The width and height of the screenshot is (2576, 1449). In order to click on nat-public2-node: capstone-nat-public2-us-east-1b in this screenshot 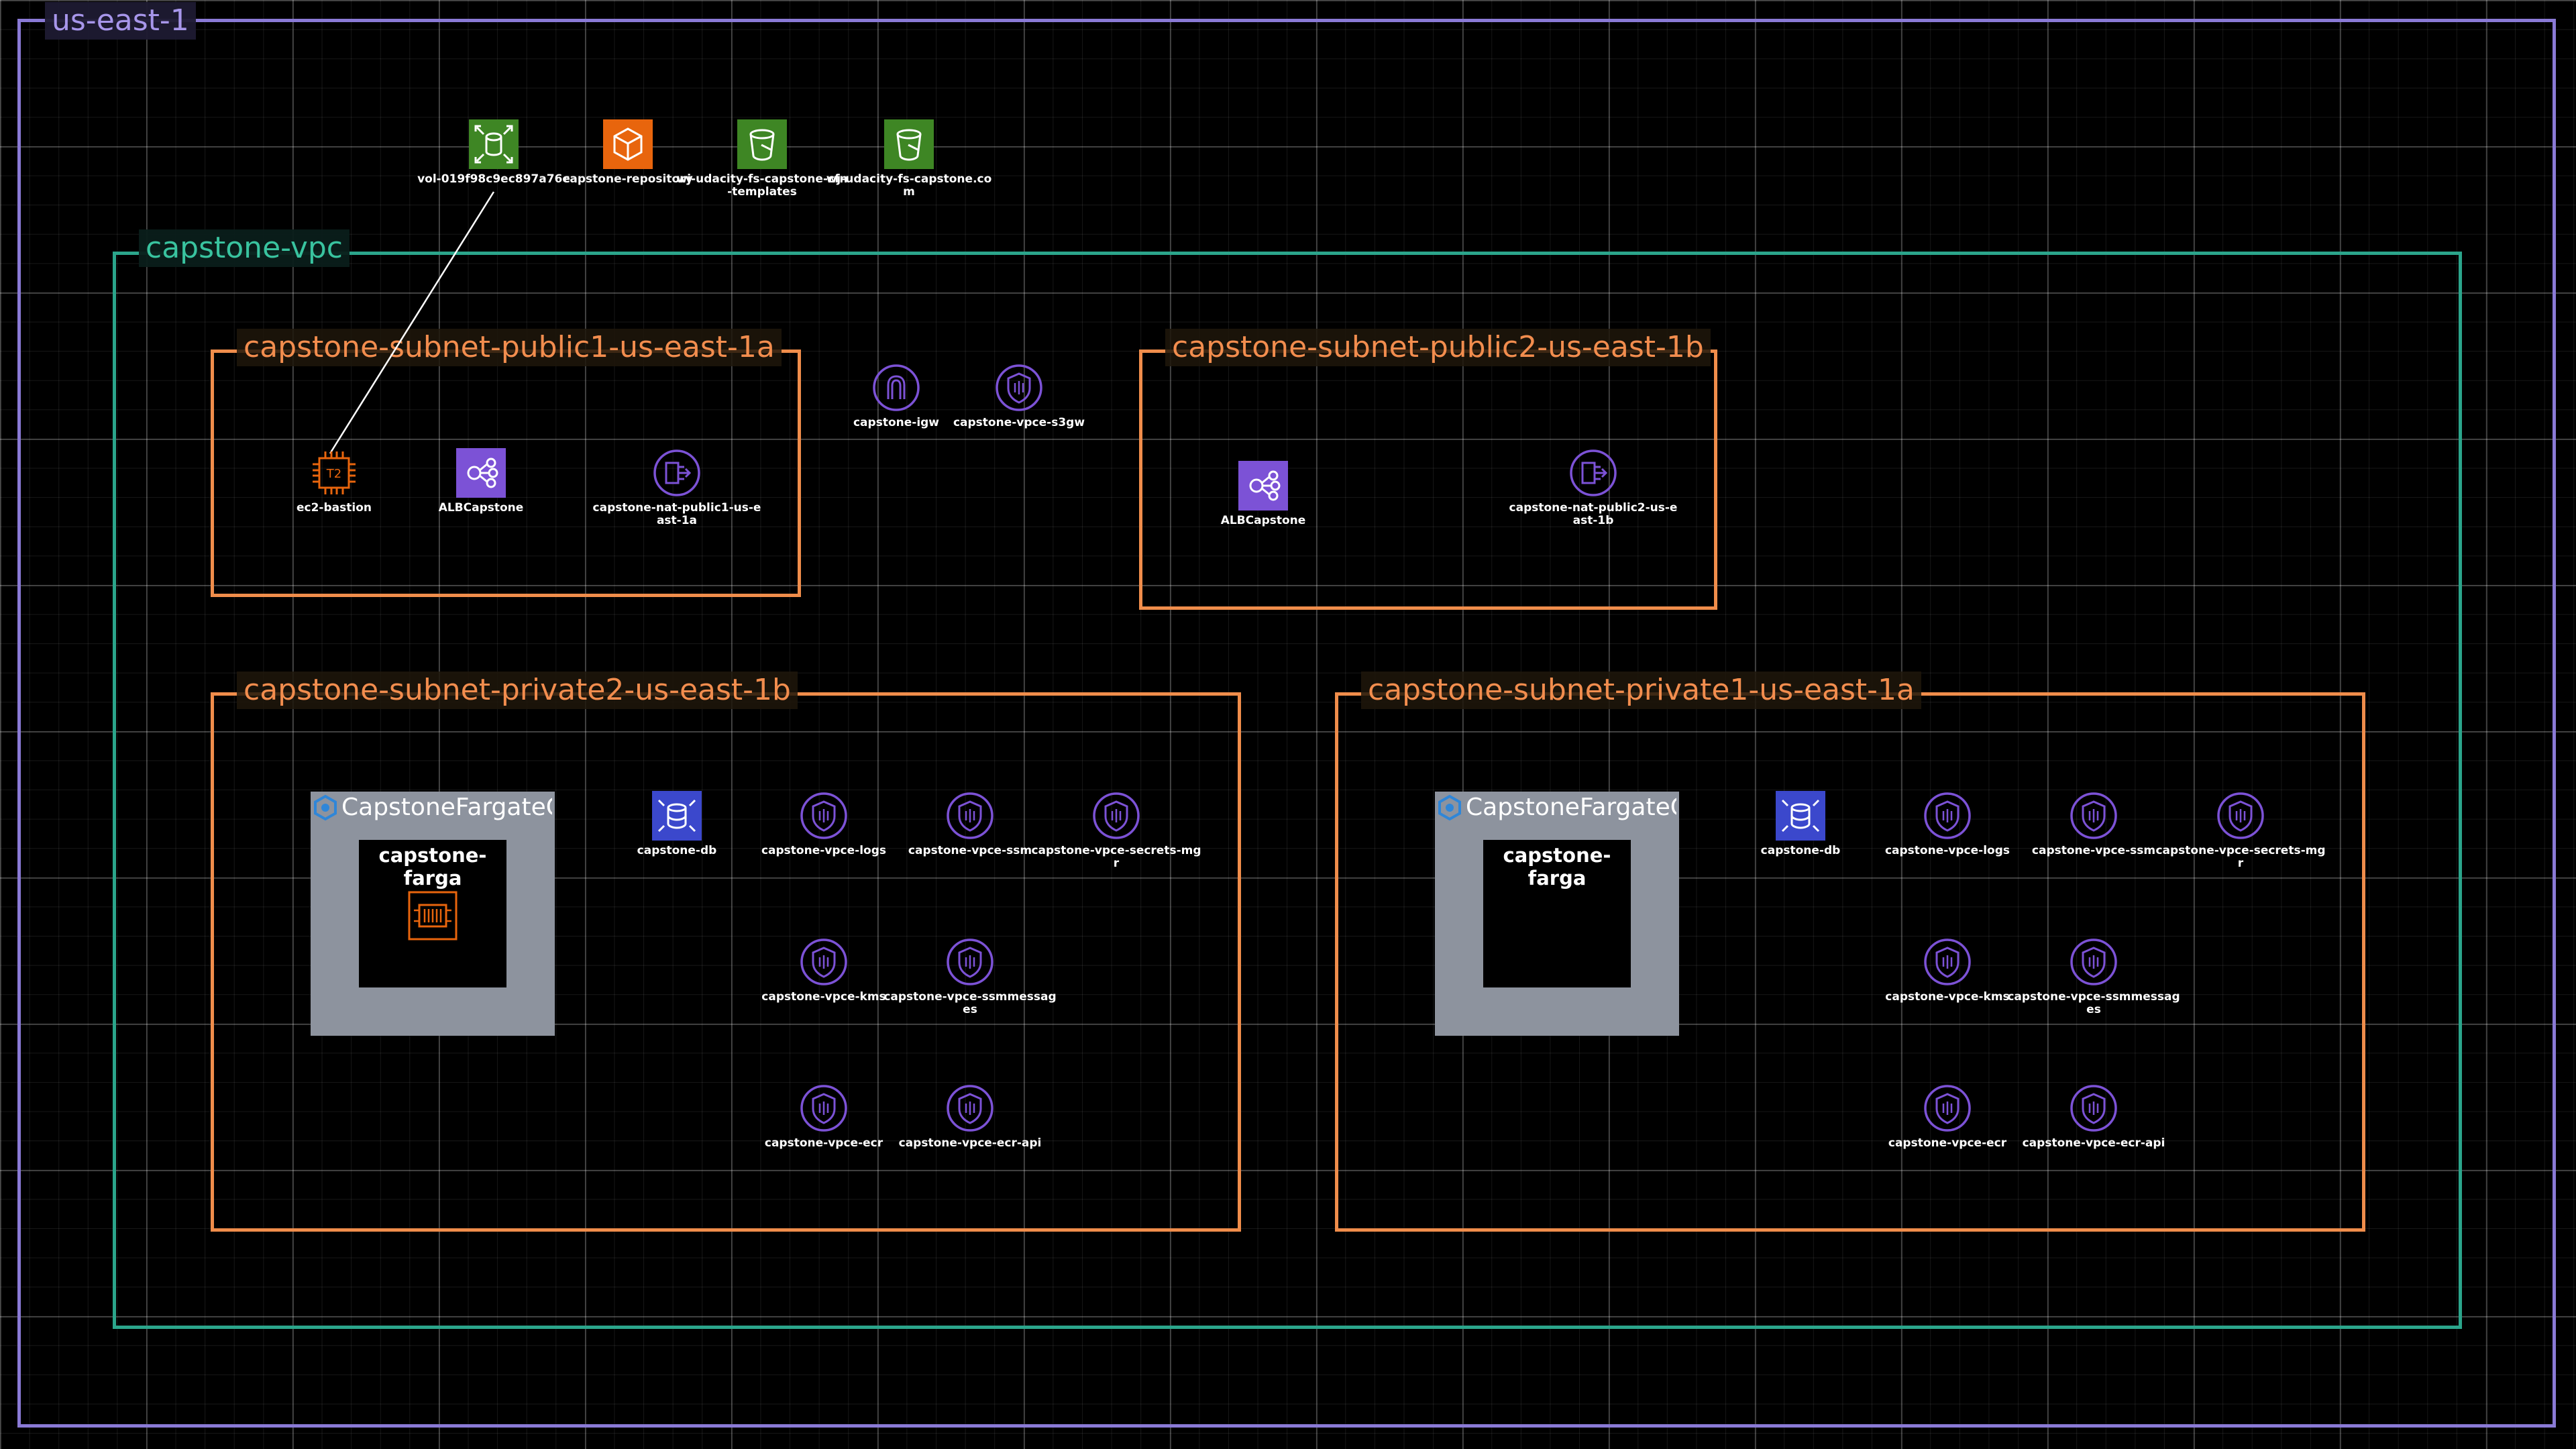, I will do `click(1593, 487)`.